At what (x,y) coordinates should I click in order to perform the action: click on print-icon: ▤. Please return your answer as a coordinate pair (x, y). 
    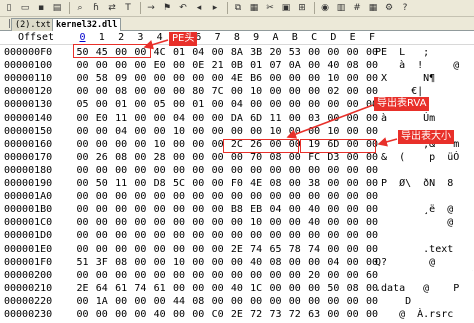
    Looking at the image, I should click on (57, 8).